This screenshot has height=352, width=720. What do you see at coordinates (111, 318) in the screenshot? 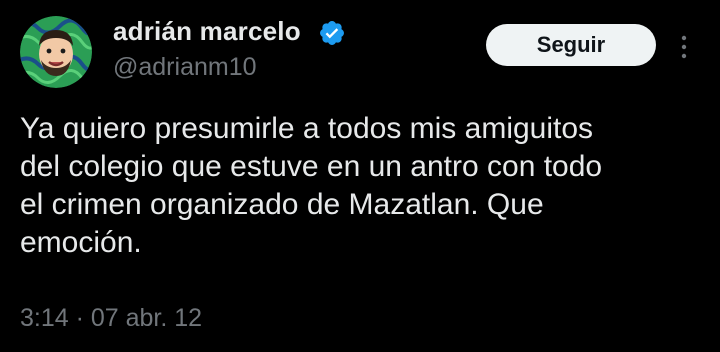
I see `tweet-timestamp: 3:14 · 07 abr. 12` at bounding box center [111, 318].